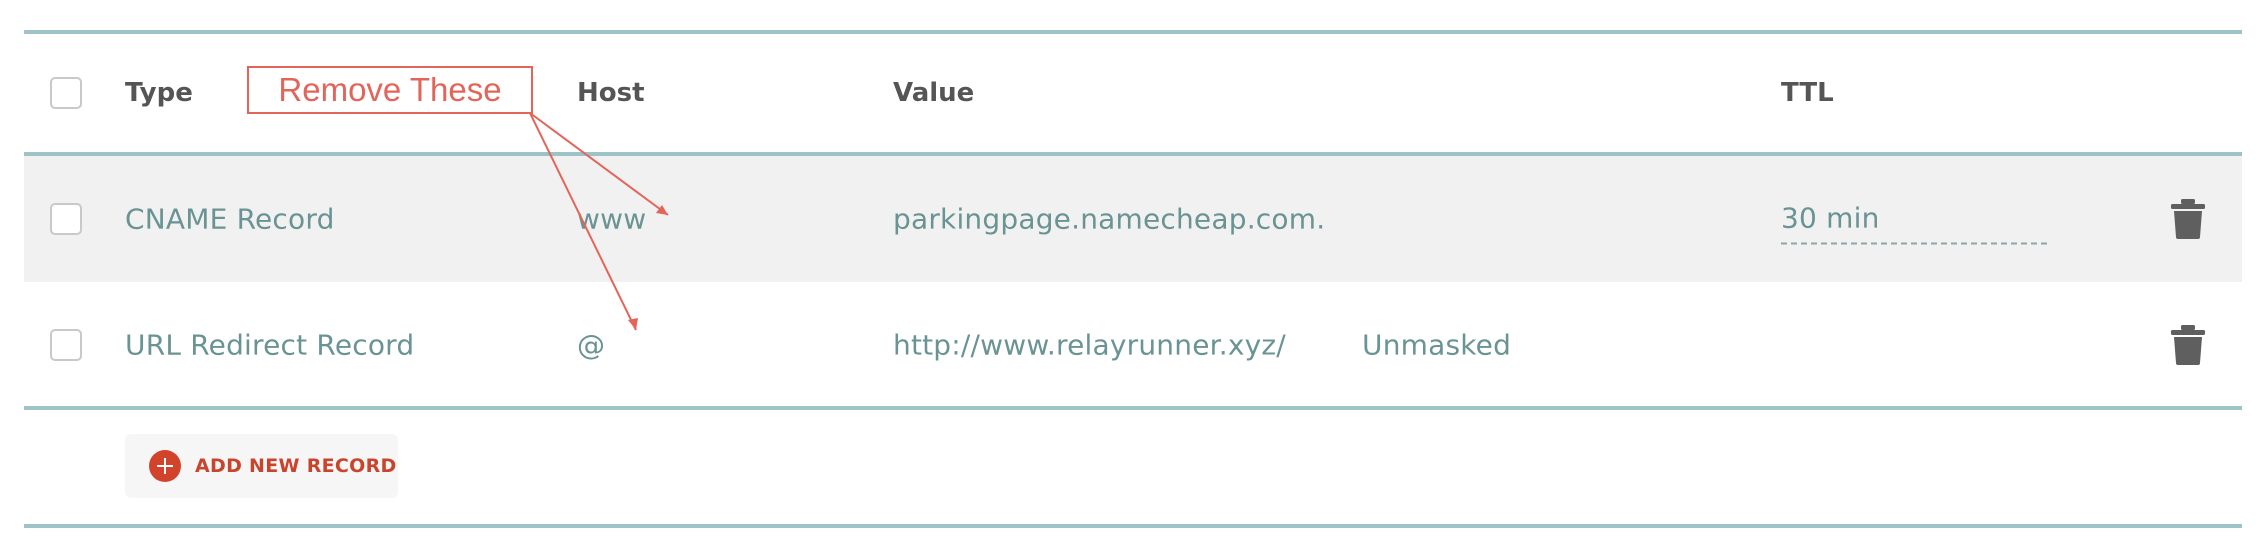 The height and width of the screenshot is (554, 2264). Describe the element at coordinates (66, 93) in the screenshot. I see `select-all-checkbox` at that location.